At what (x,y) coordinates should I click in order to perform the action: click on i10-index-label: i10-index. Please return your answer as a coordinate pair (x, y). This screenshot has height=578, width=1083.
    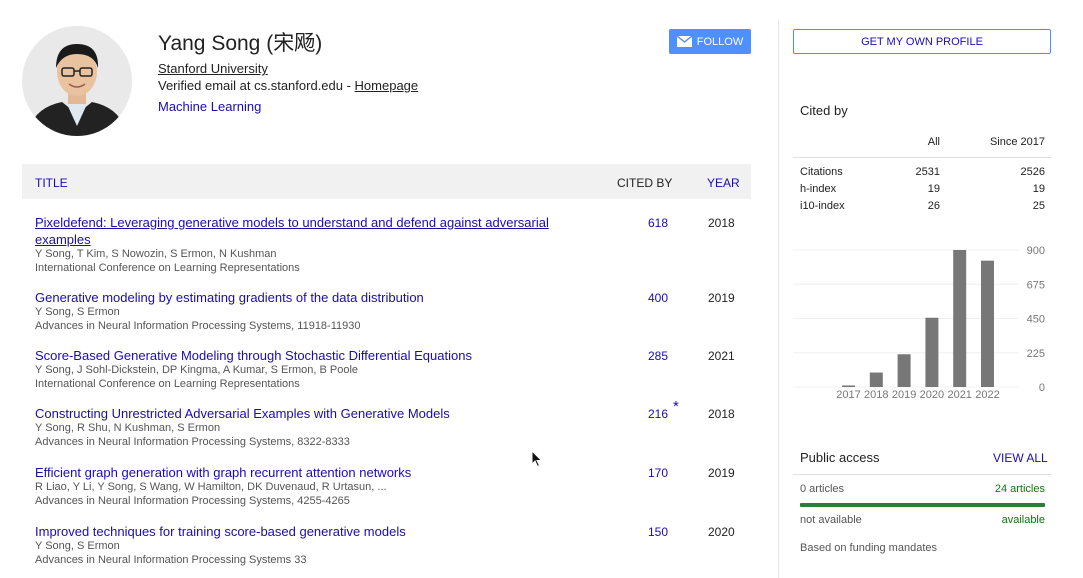
    Looking at the image, I should click on (822, 206).